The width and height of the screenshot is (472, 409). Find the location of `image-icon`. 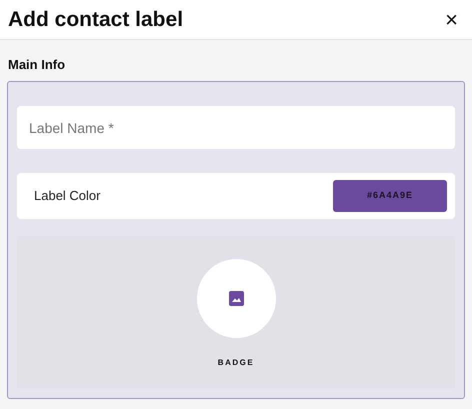

image-icon is located at coordinates (236, 298).